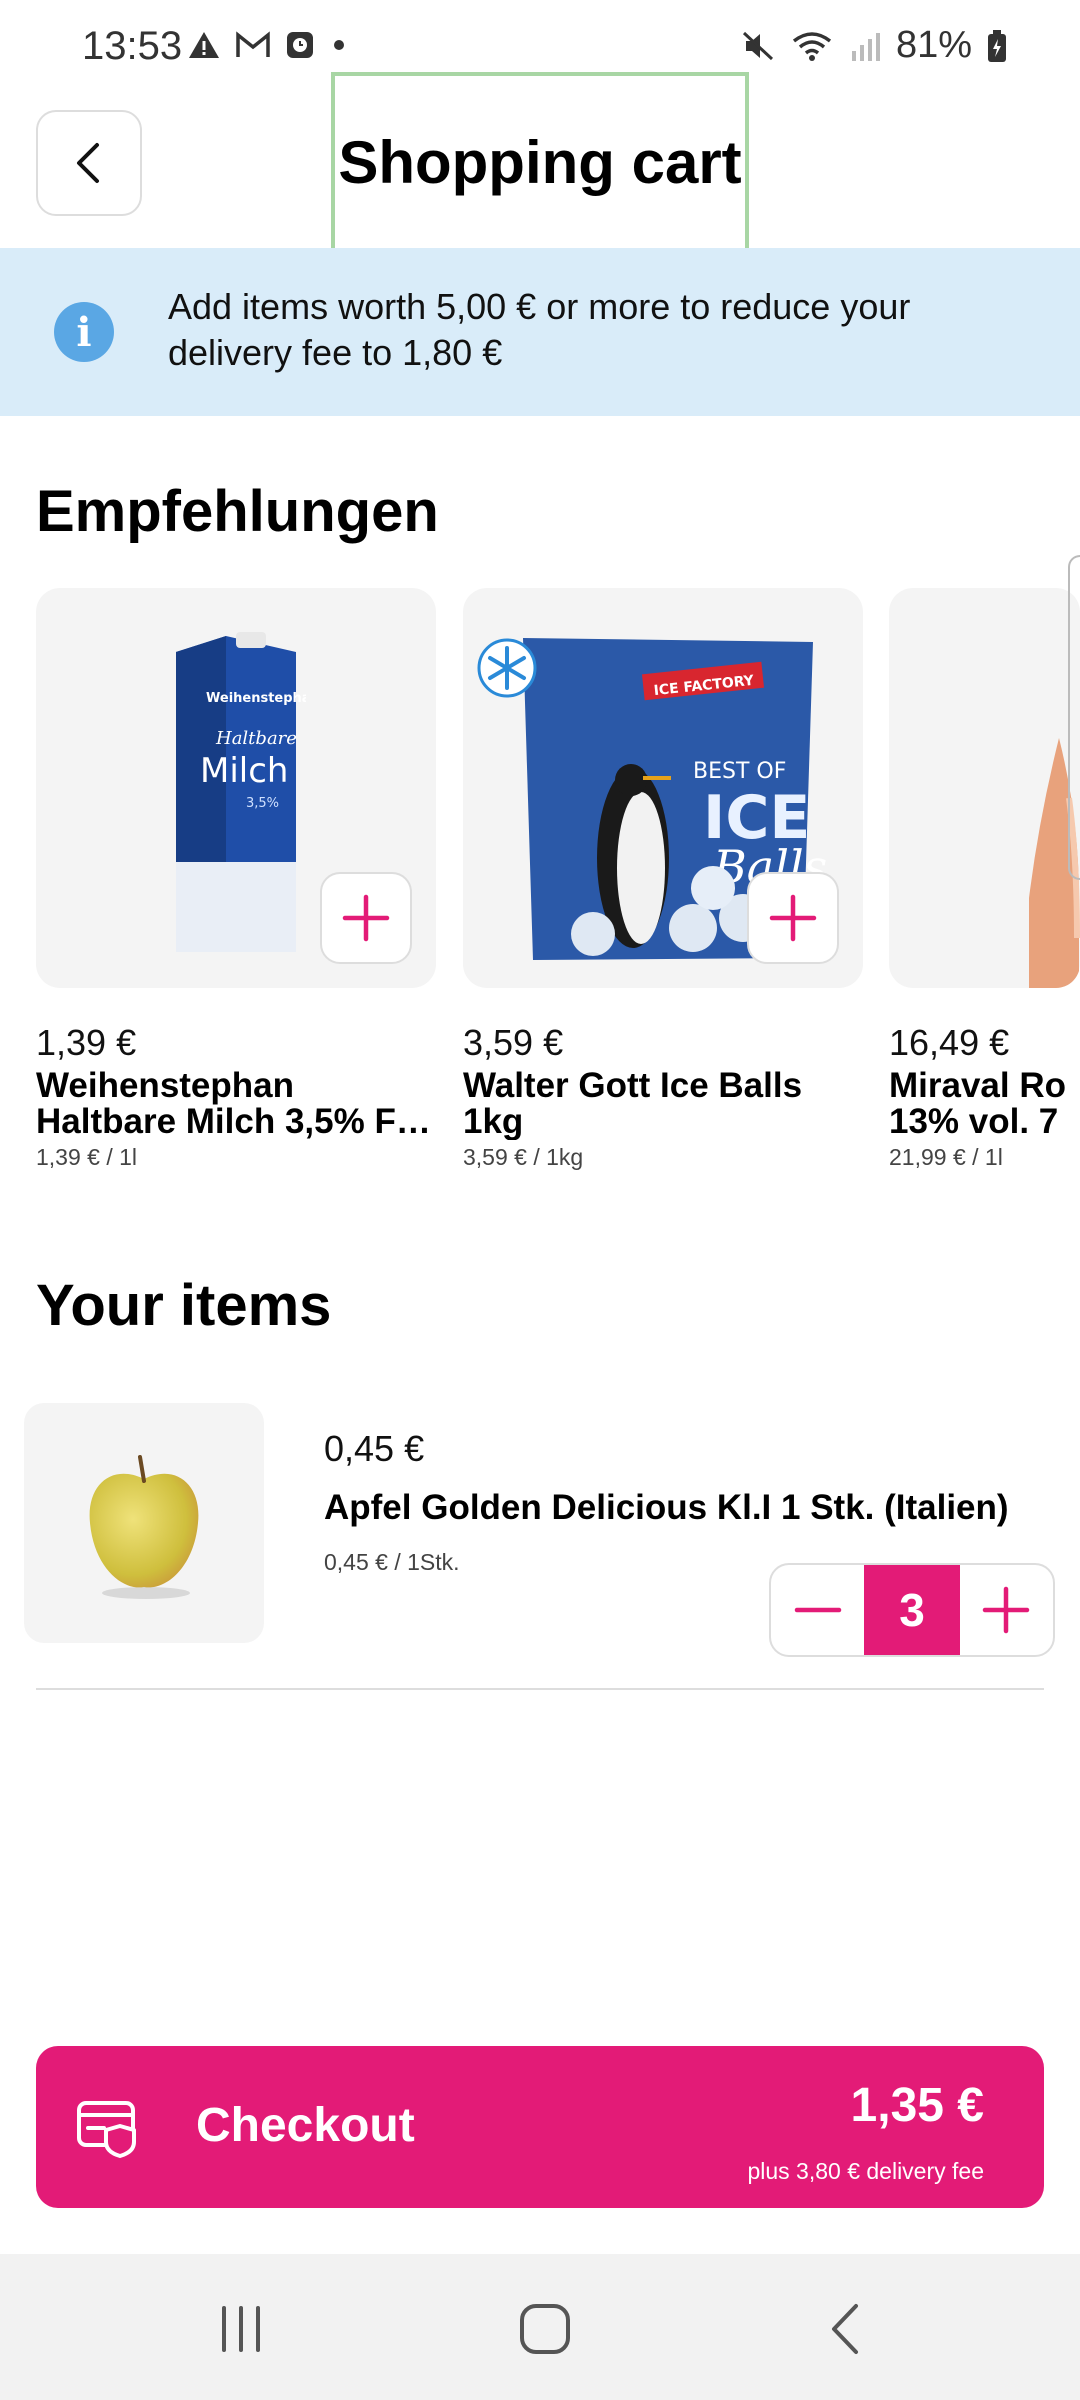 The image size is (1080, 2400). What do you see at coordinates (865, 2171) in the screenshot?
I see `delivery-fee-note: plus 3,80 € delivery fee` at bounding box center [865, 2171].